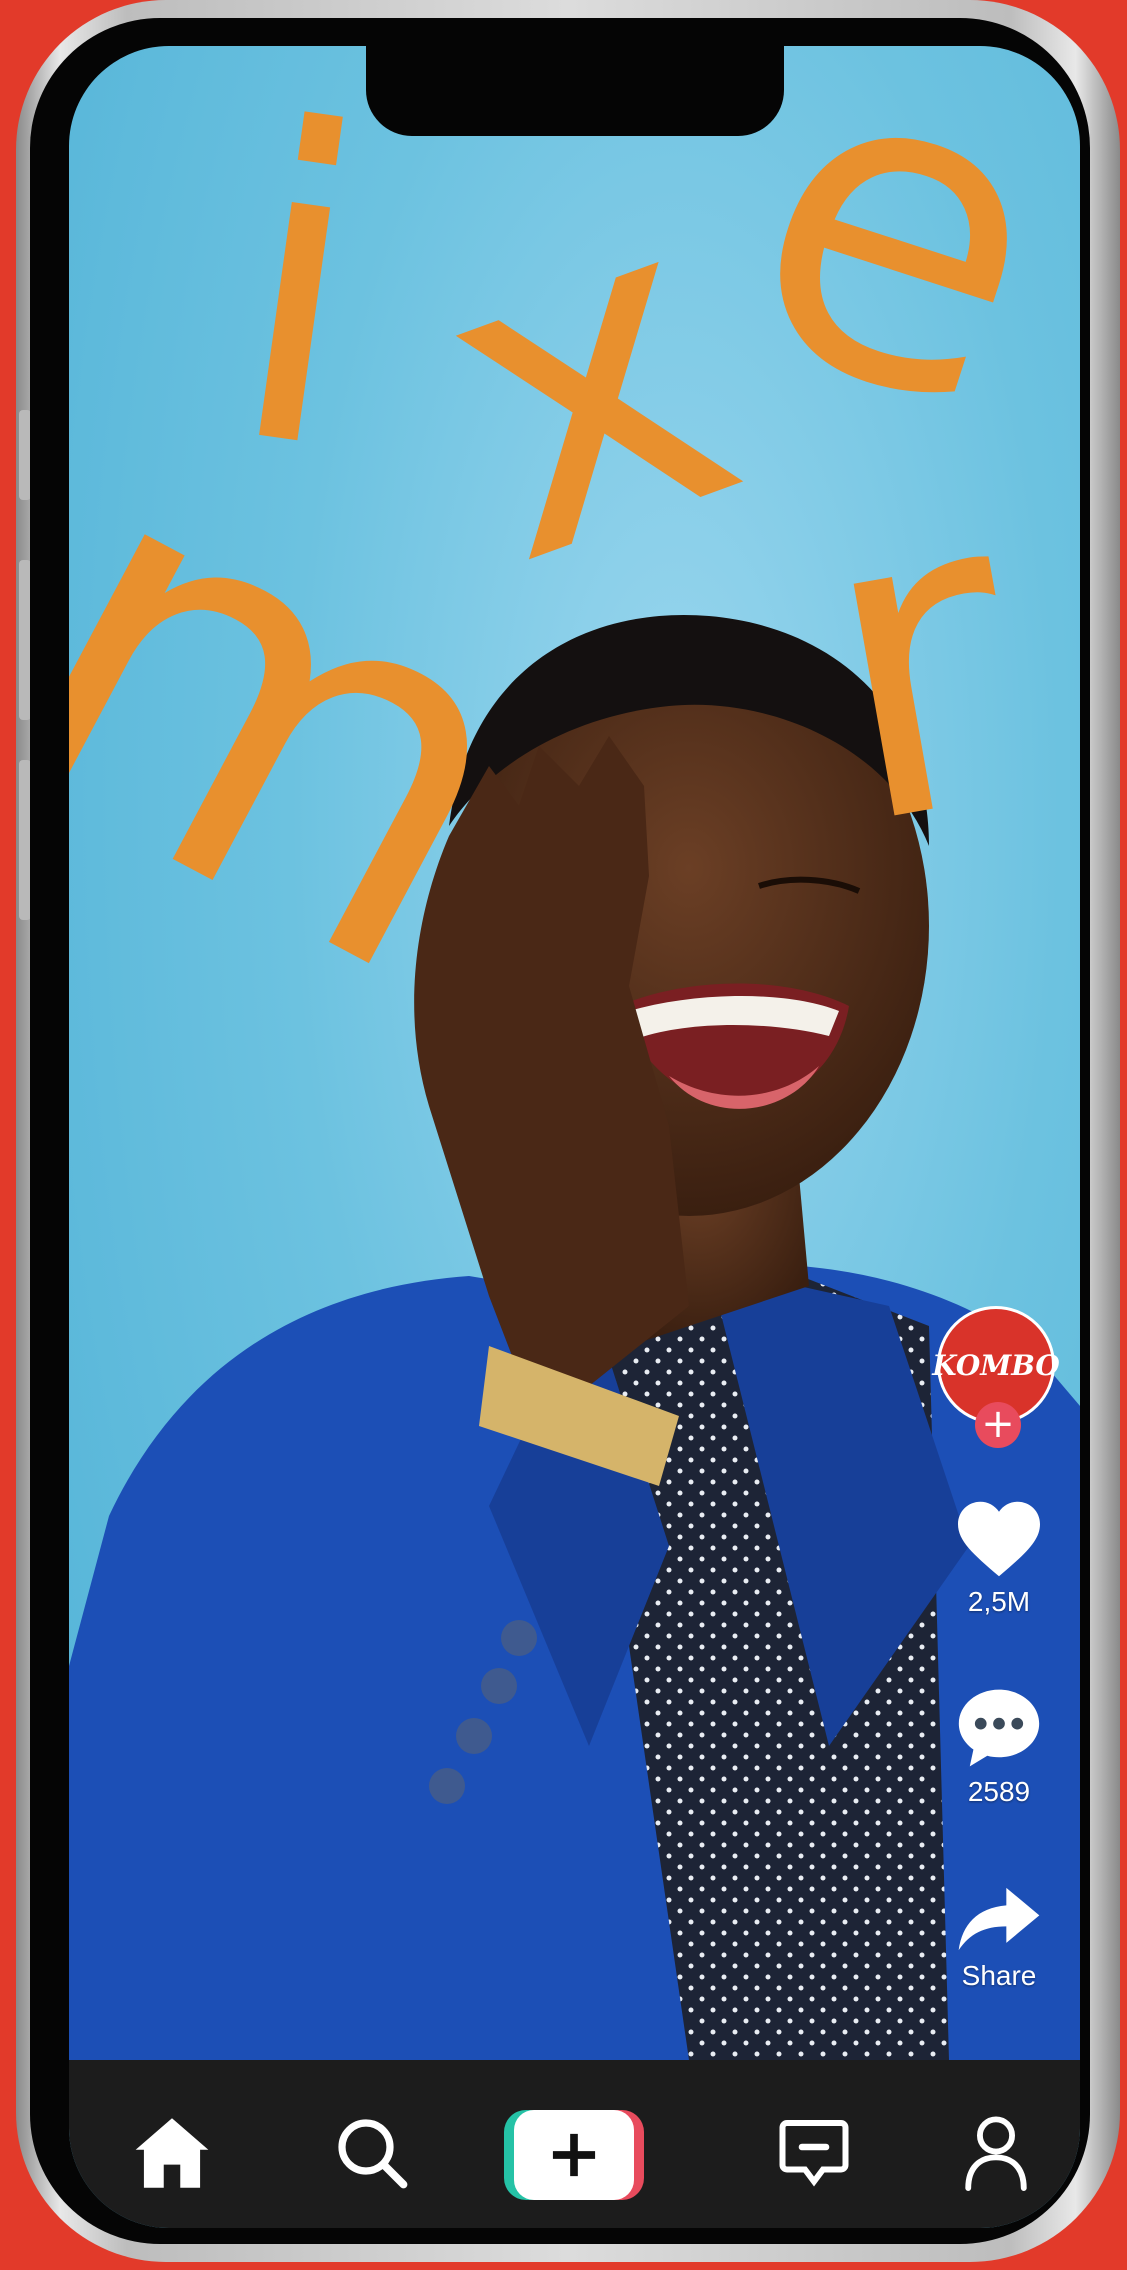 The width and height of the screenshot is (1127, 2270). Describe the element at coordinates (999, 1919) in the screenshot. I see `share-icon` at that location.